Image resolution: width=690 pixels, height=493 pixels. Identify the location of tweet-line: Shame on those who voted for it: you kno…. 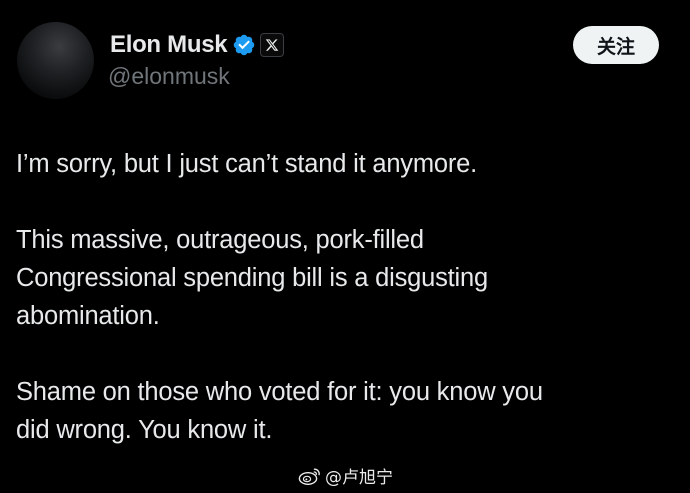
(279, 392).